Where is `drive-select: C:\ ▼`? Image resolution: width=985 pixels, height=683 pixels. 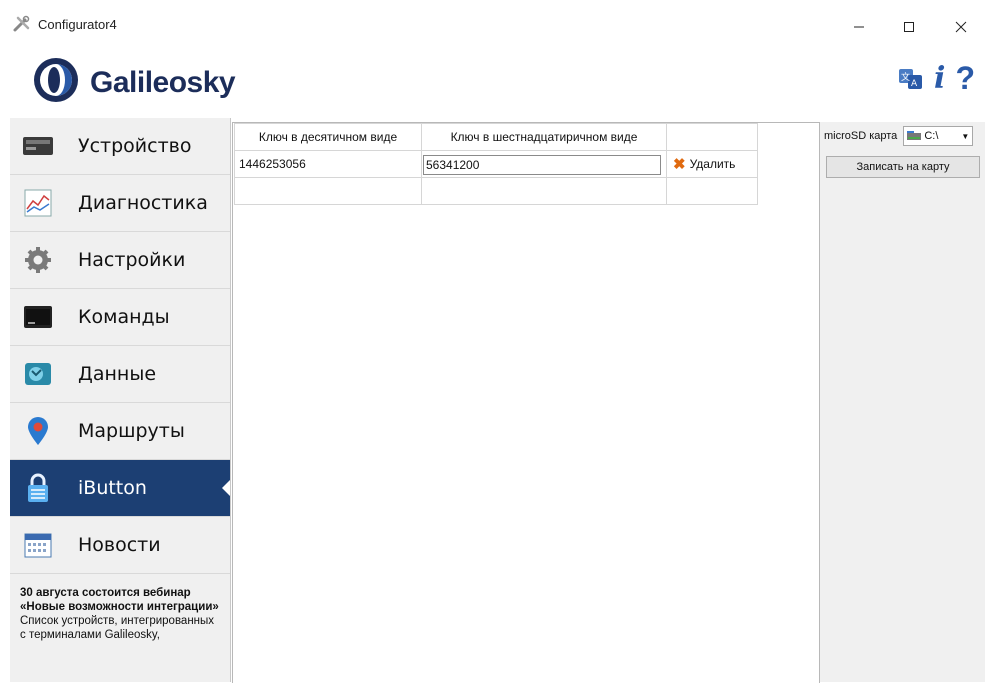
drive-select: C:\ ▼ is located at coordinates (938, 136).